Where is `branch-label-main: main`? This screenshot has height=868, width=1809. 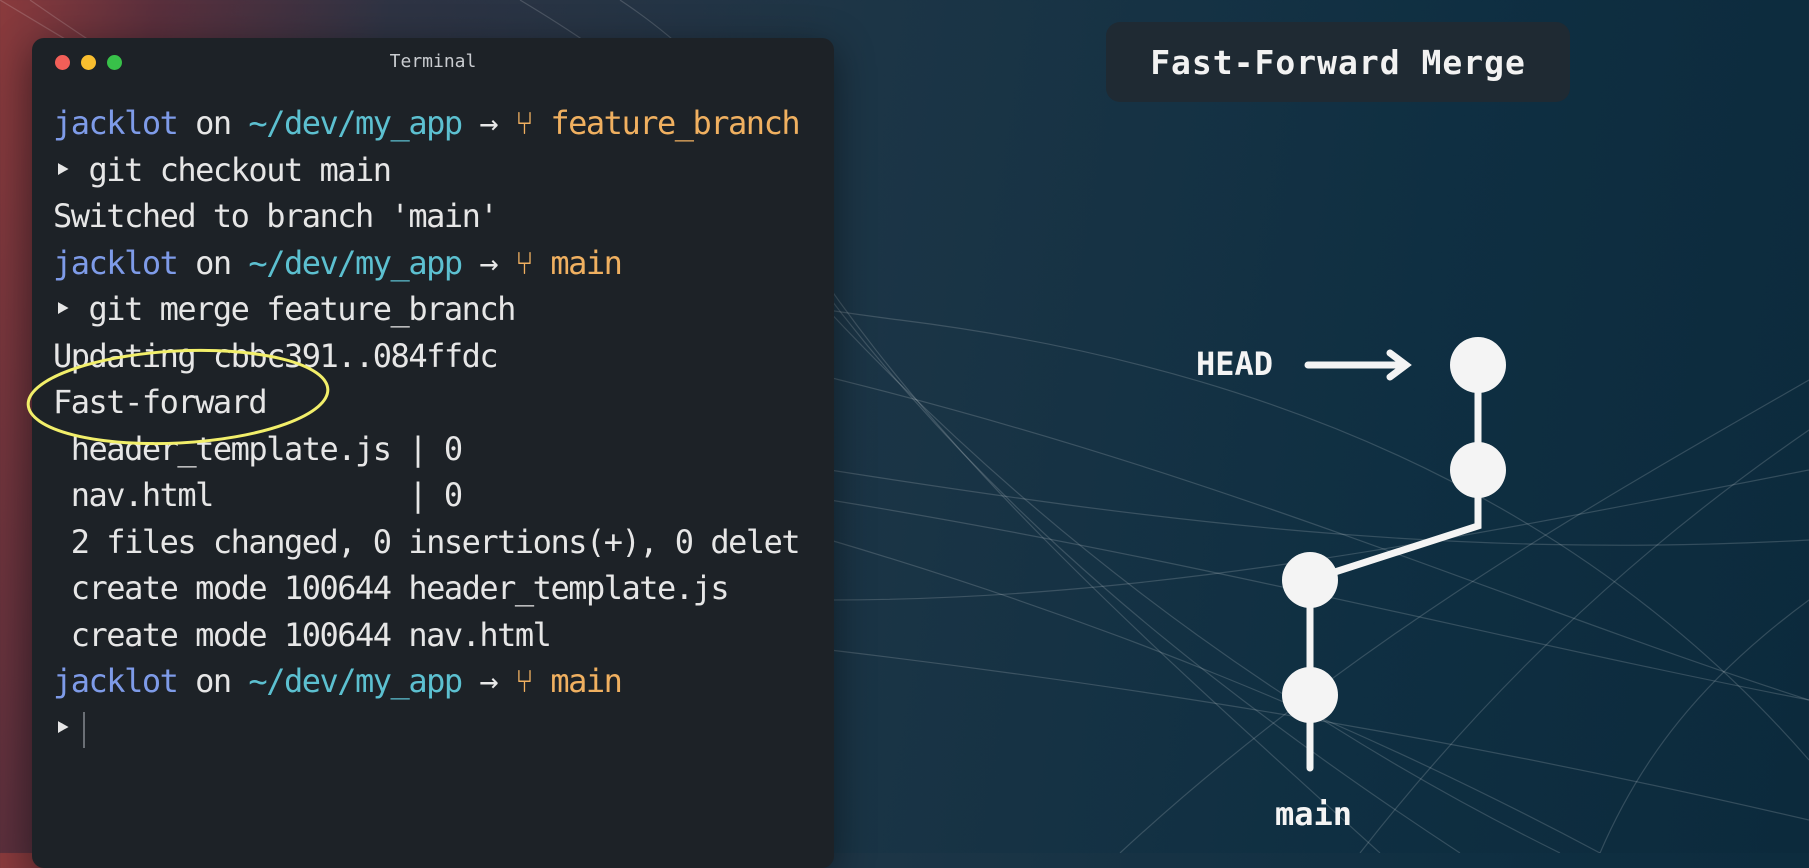 branch-label-main: main is located at coordinates (1314, 814).